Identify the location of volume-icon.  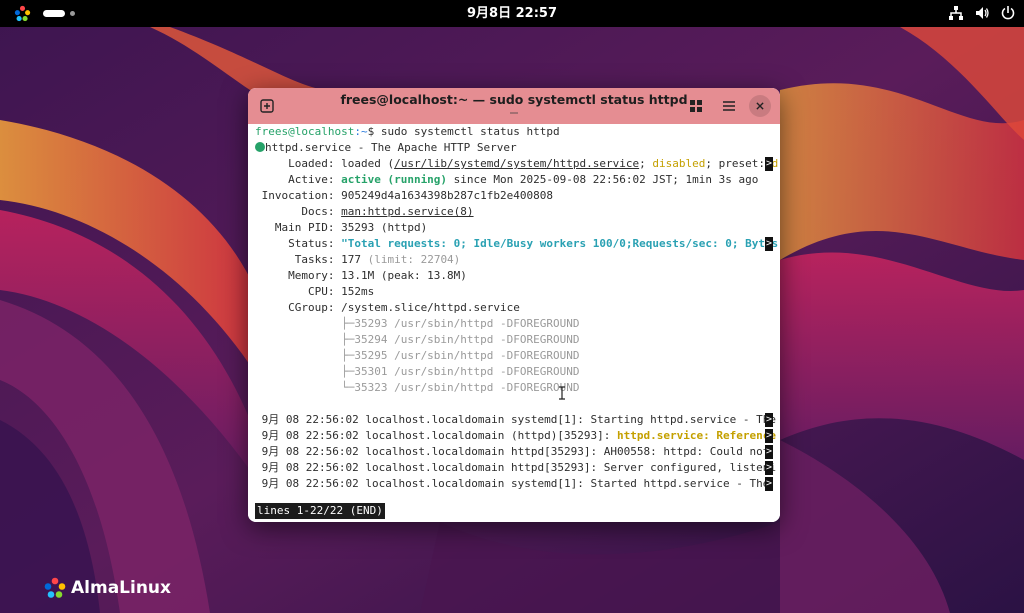
(982, 13).